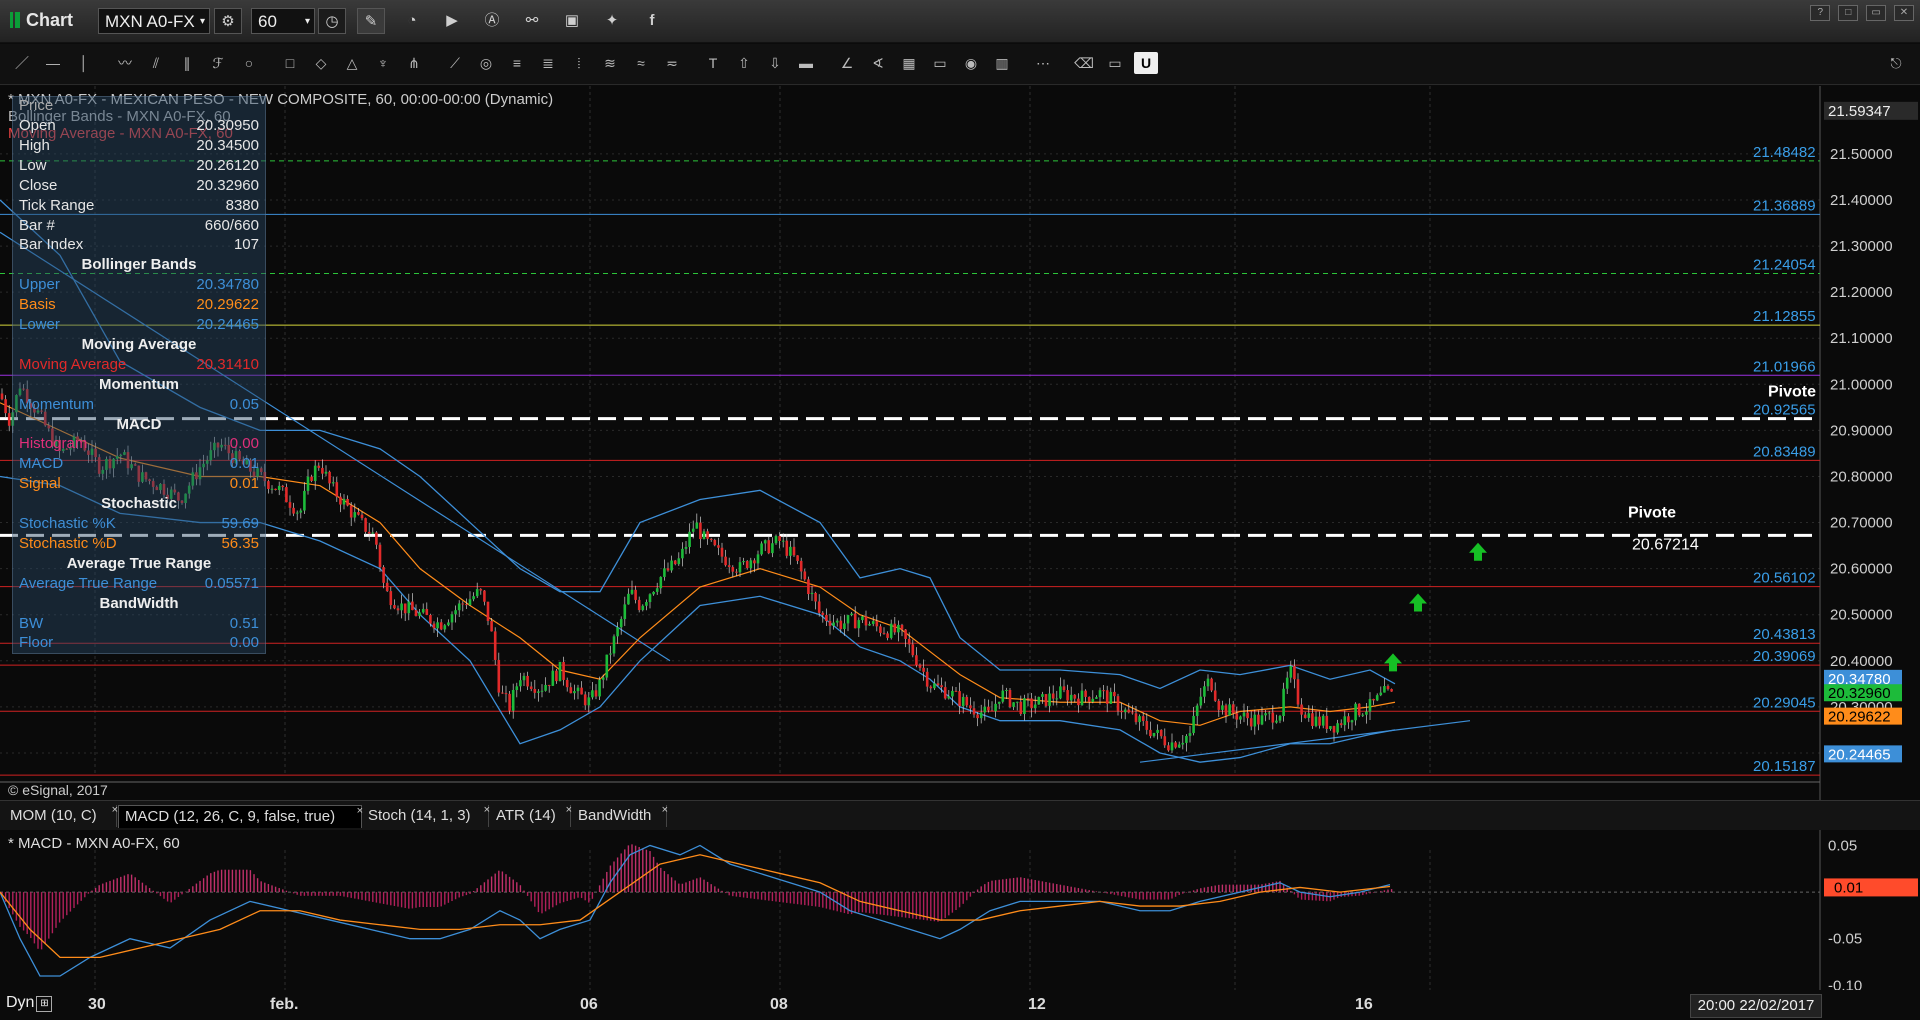 The image size is (1920, 1020). Describe the element at coordinates (1896, 63) in the screenshot. I see `options-tool-icon: ⎋` at that location.